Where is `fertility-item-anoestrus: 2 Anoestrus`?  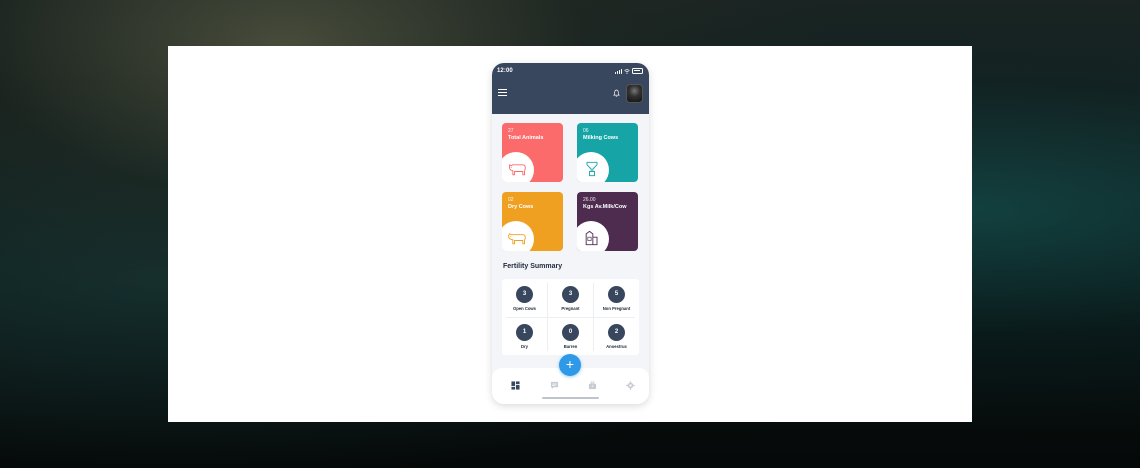 fertility-item-anoestrus: 2 Anoestrus is located at coordinates (616, 335).